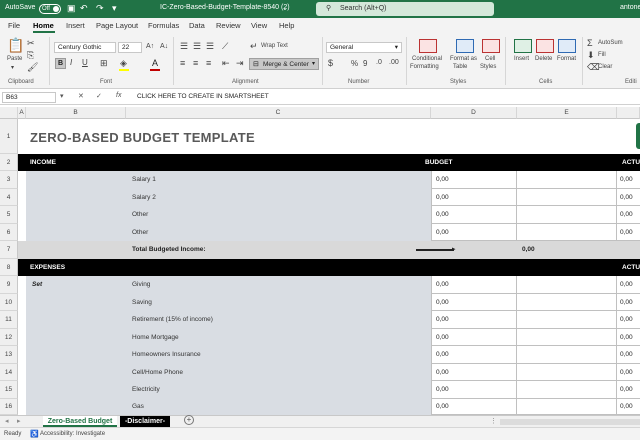  Describe the element at coordinates (9, 136) in the screenshot. I see `row-header-1: 1` at that location.